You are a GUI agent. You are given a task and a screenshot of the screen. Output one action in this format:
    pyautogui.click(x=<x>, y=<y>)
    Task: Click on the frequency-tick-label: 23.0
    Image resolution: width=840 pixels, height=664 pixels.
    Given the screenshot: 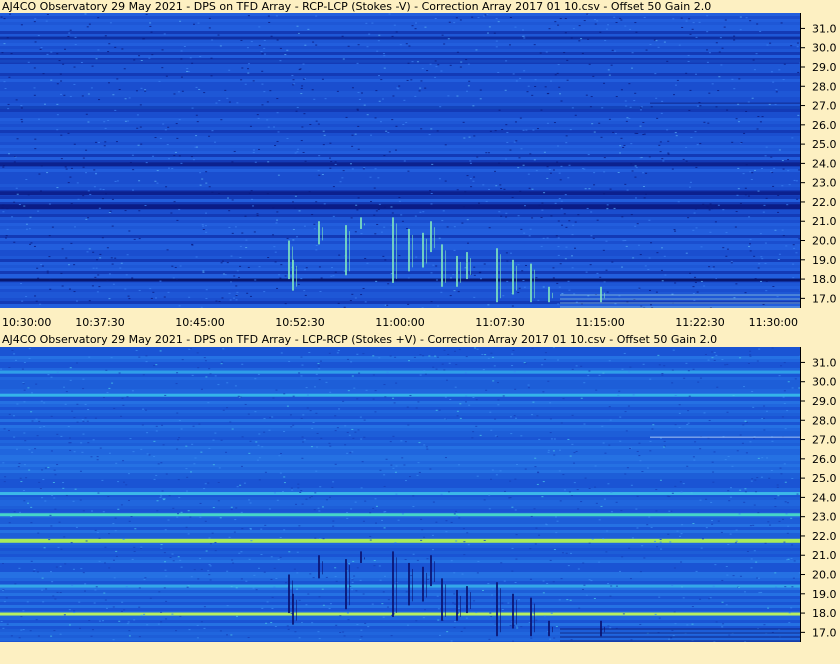 What is the action you would take?
    pyautogui.click(x=824, y=517)
    